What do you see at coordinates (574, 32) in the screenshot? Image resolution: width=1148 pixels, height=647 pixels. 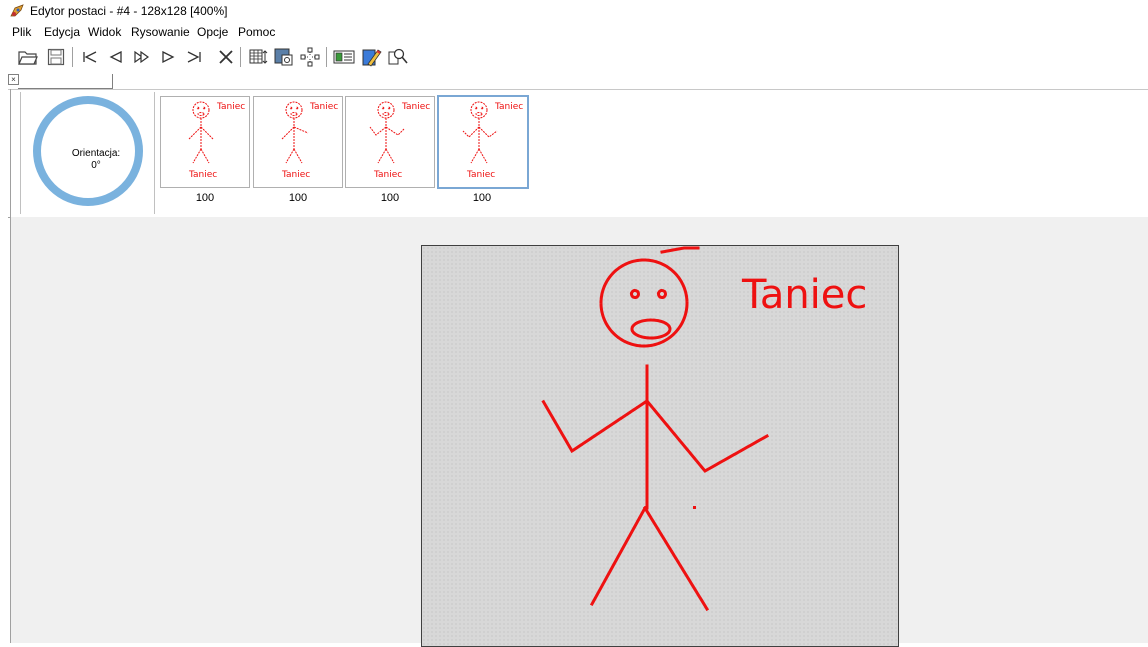 I see `menu-bar: Plik Edycja Widok Rysowanie Opcje Pomoc` at bounding box center [574, 32].